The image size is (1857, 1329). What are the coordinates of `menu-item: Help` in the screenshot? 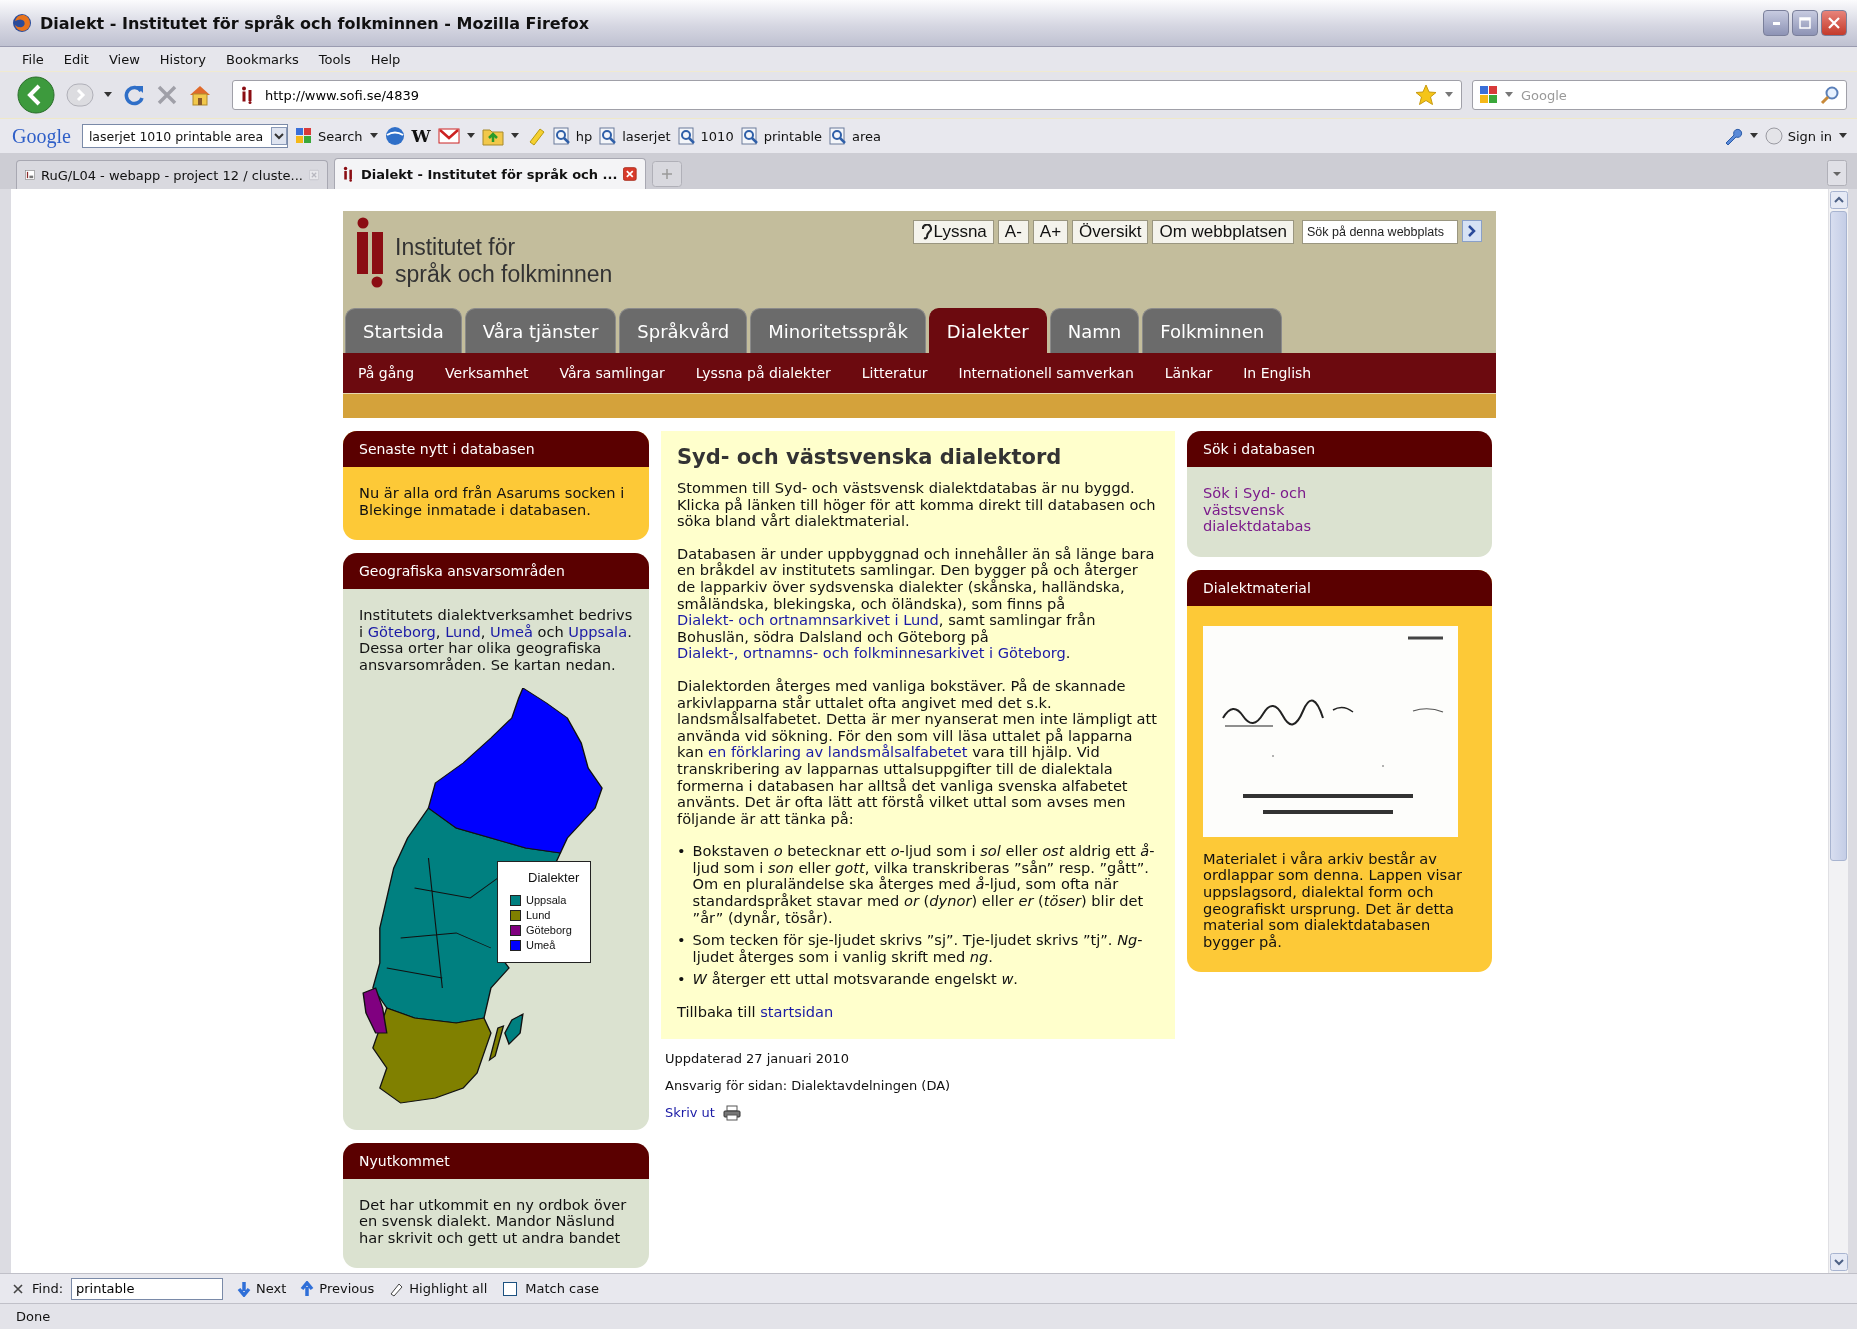 It's located at (385, 59).